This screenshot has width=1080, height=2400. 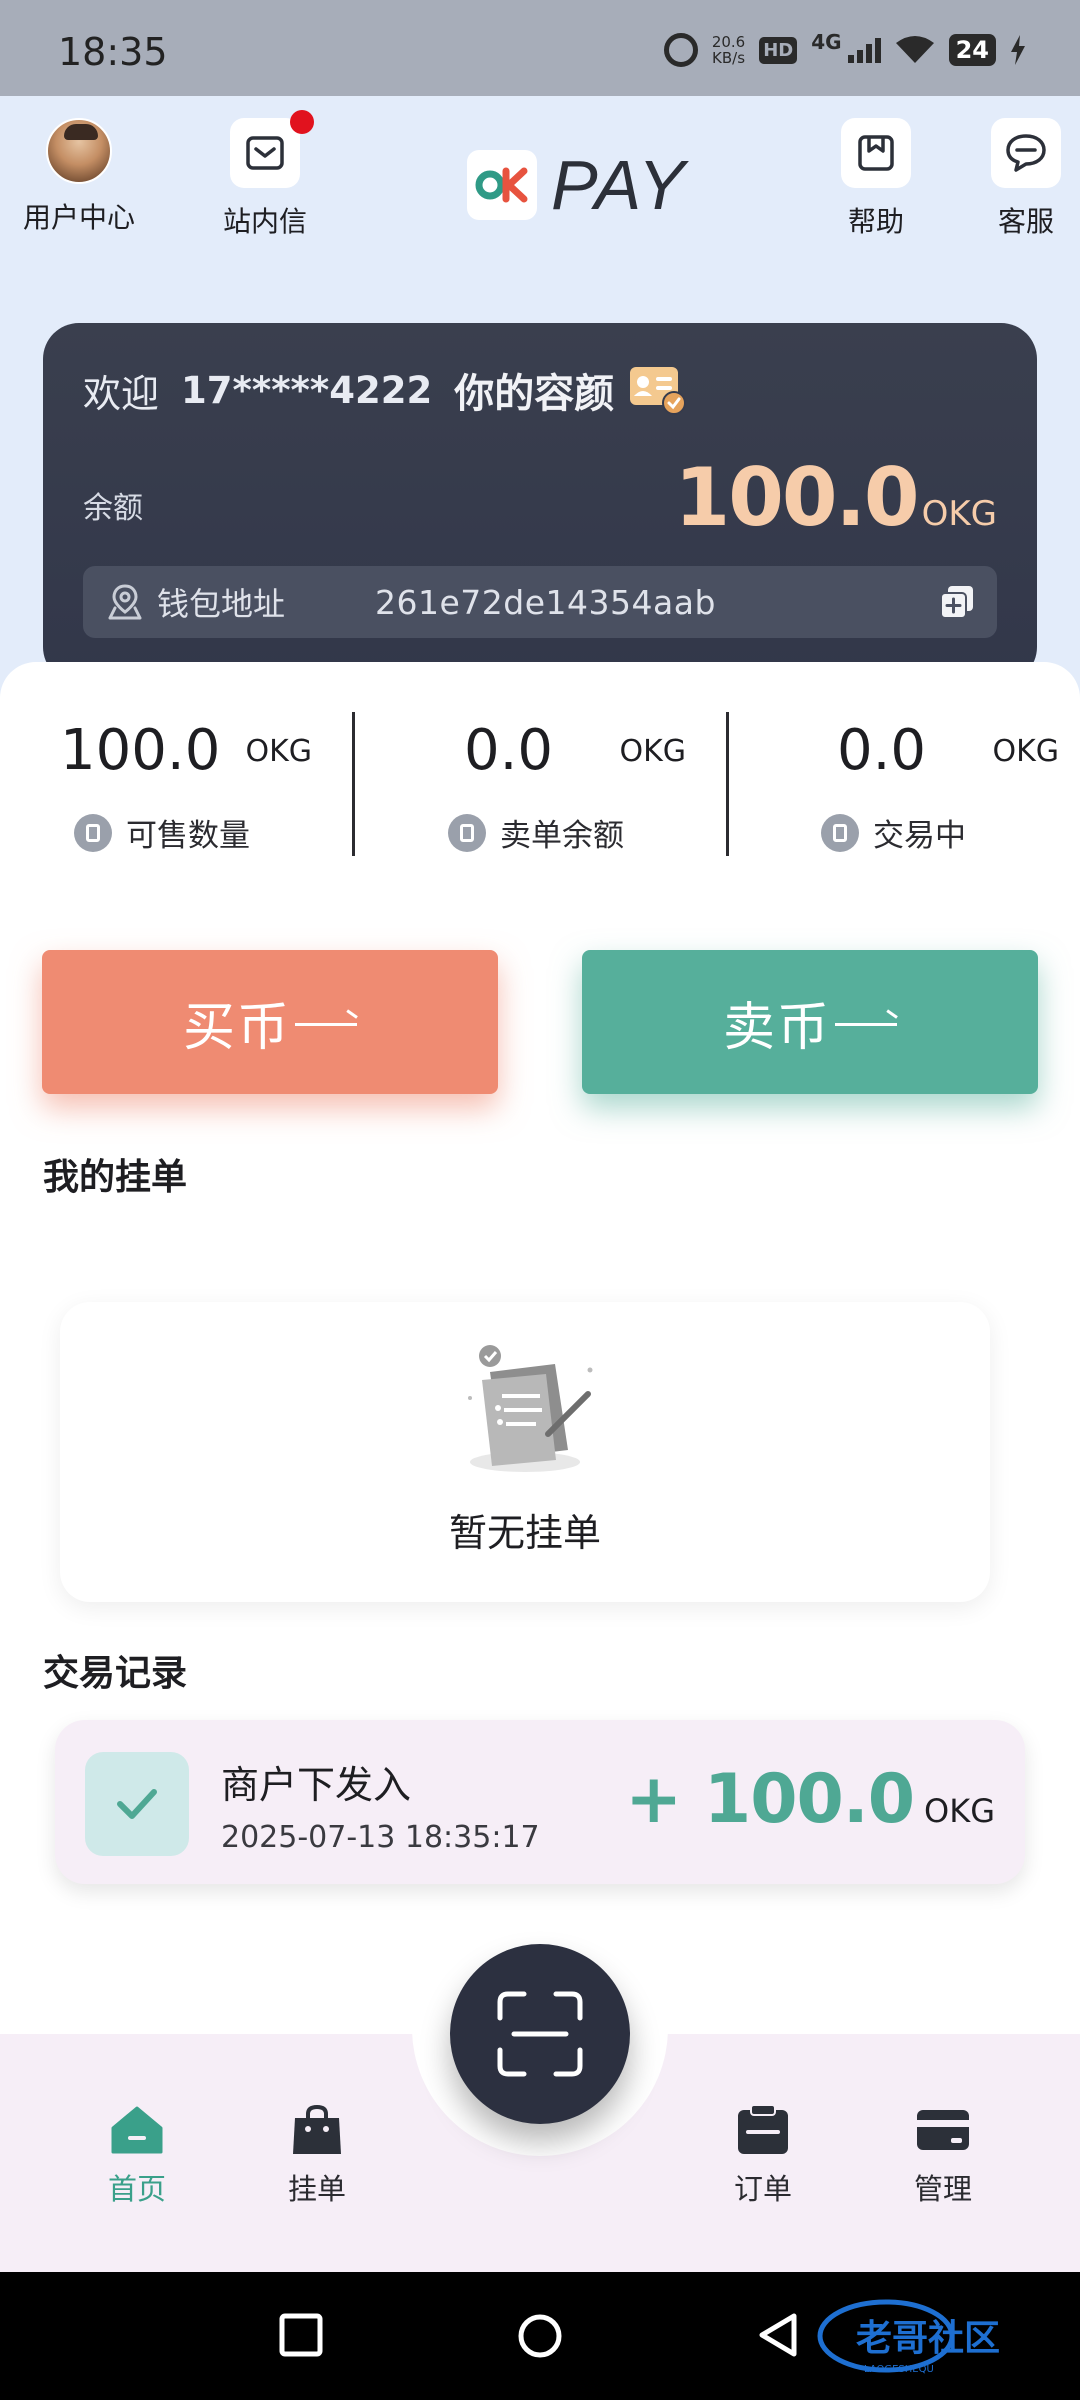 I want to click on stat-label: 可售数量, so click(x=188, y=836).